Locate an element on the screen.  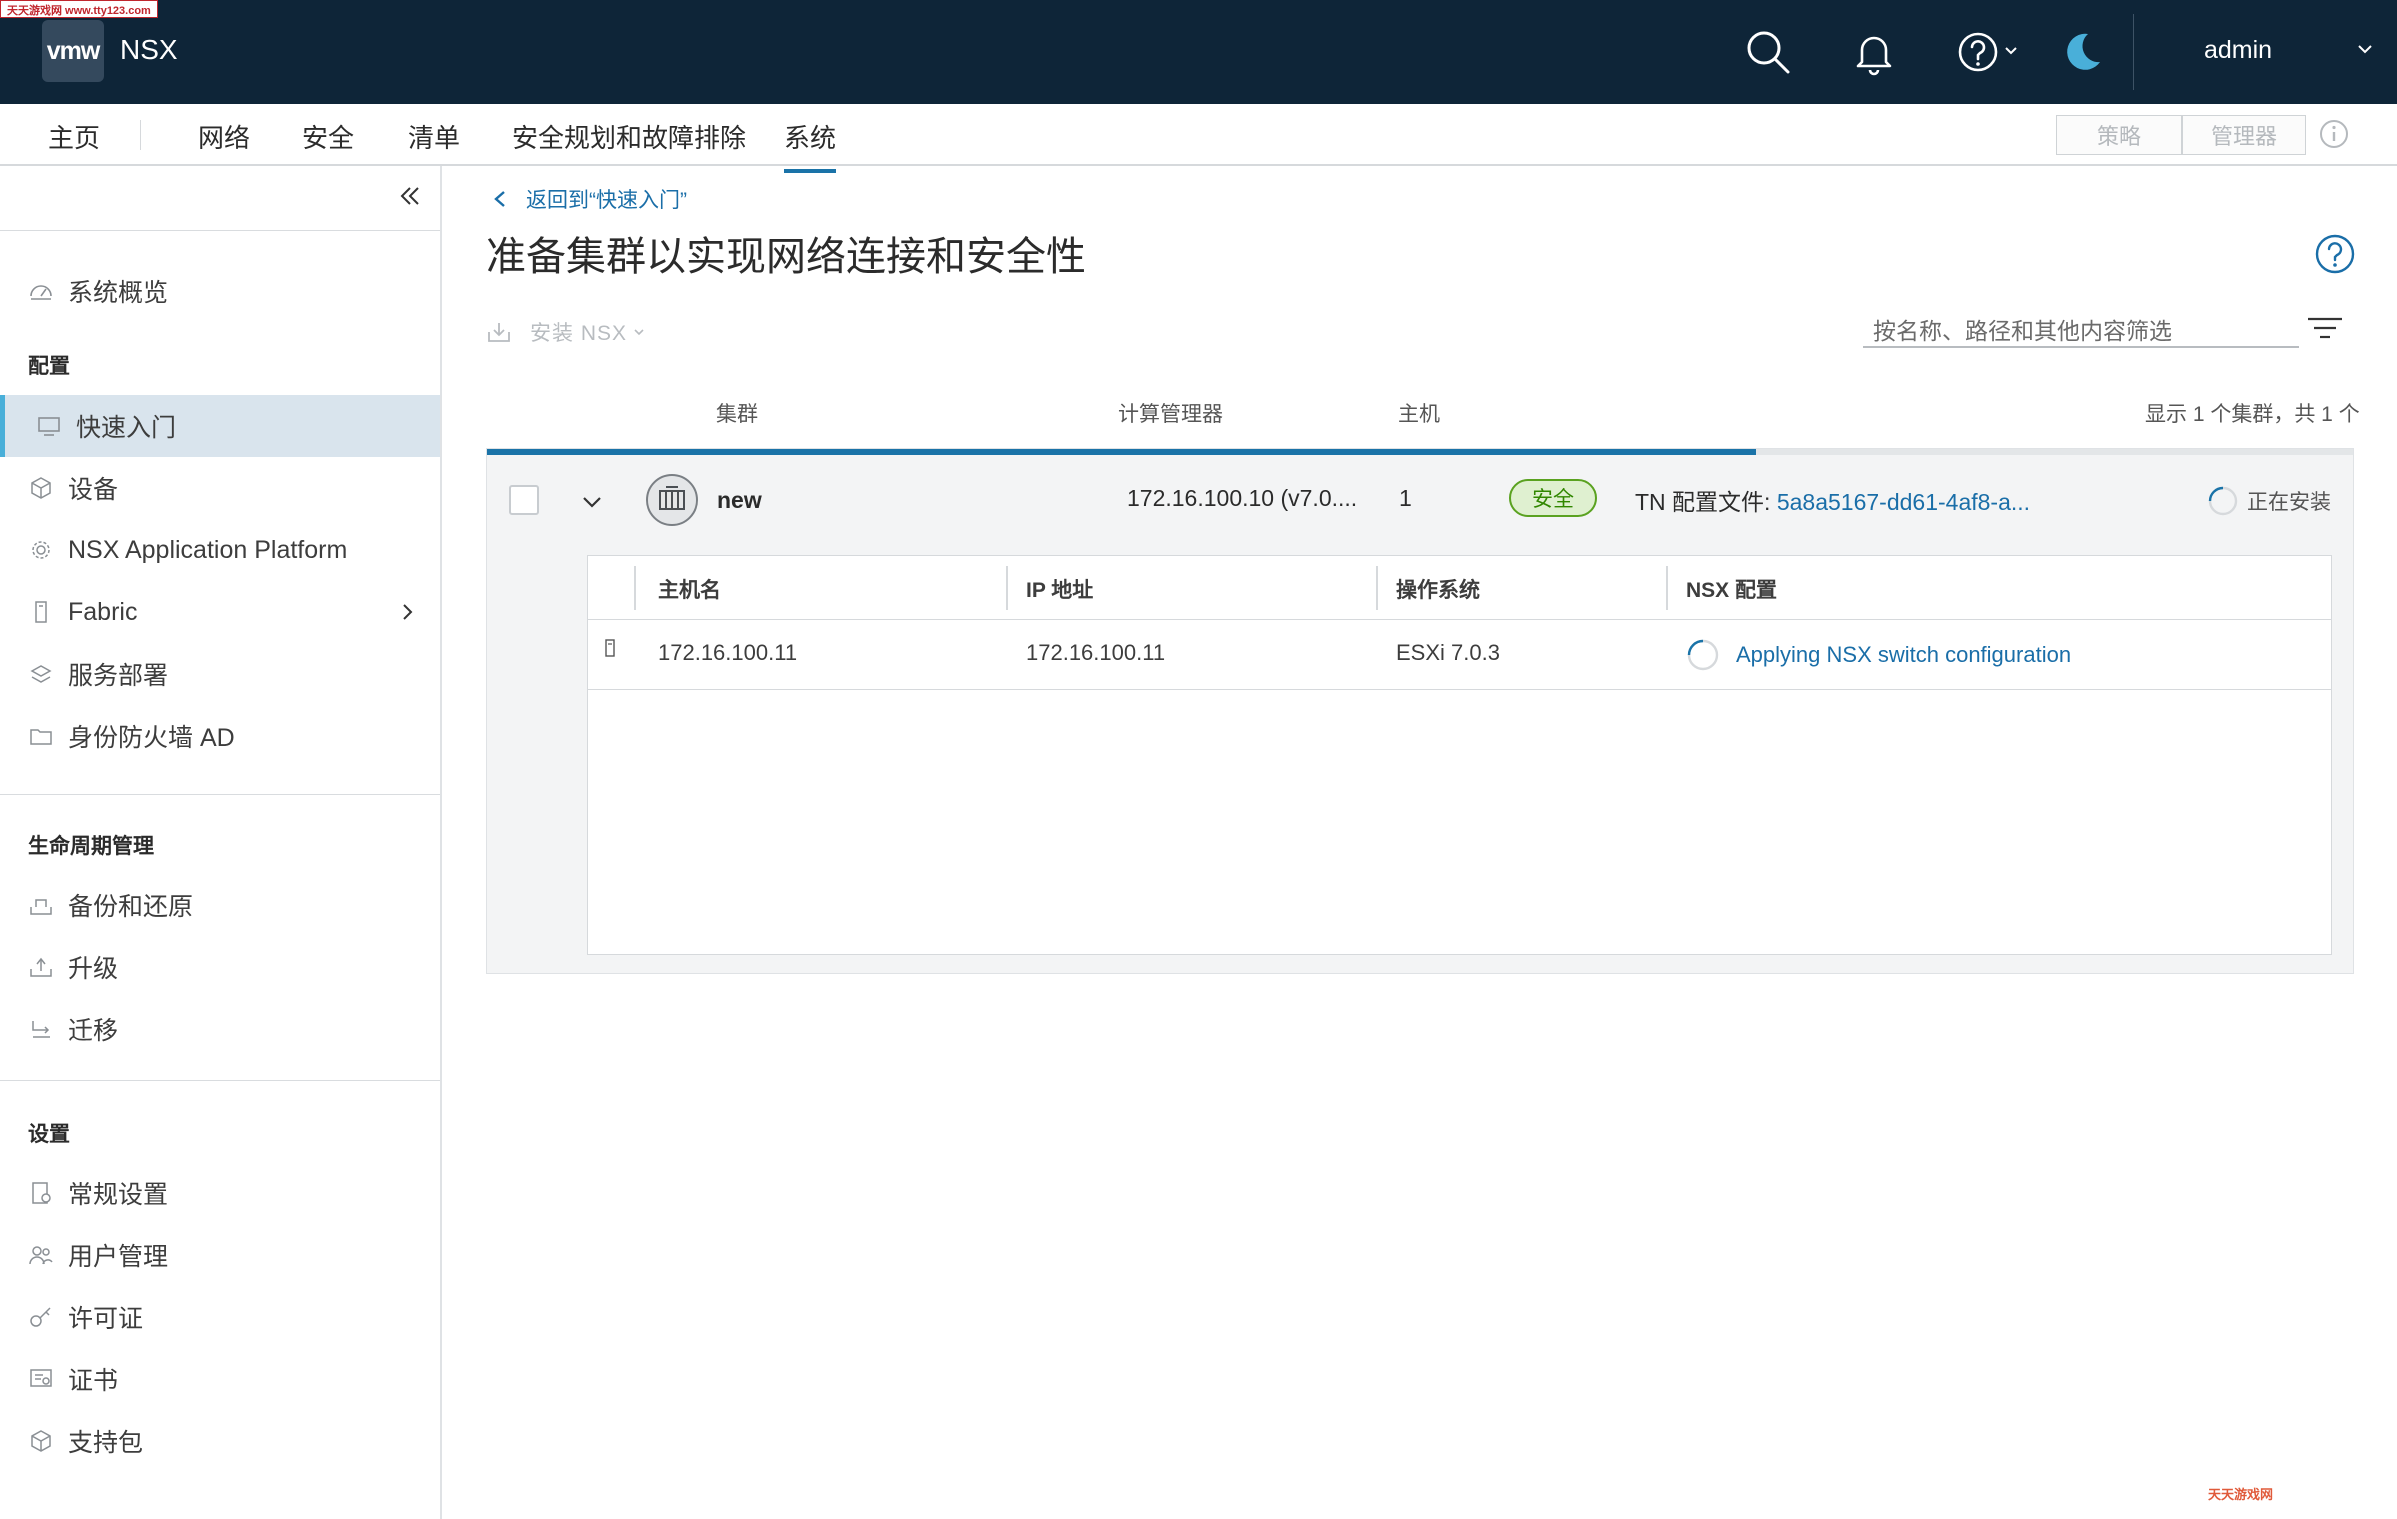
sidebar-item-service-deployments: 服务部署 is located at coordinates (220, 674).